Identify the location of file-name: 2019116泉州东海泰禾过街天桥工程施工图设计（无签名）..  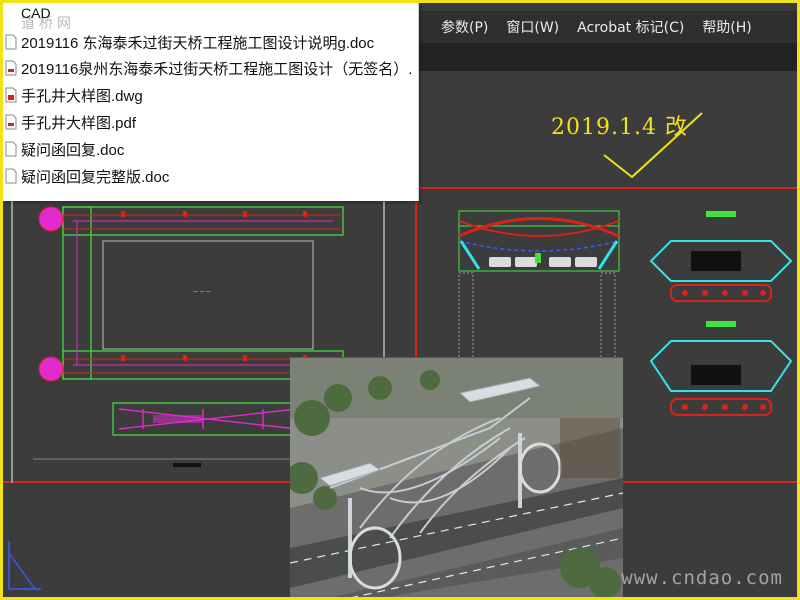
(217, 69).